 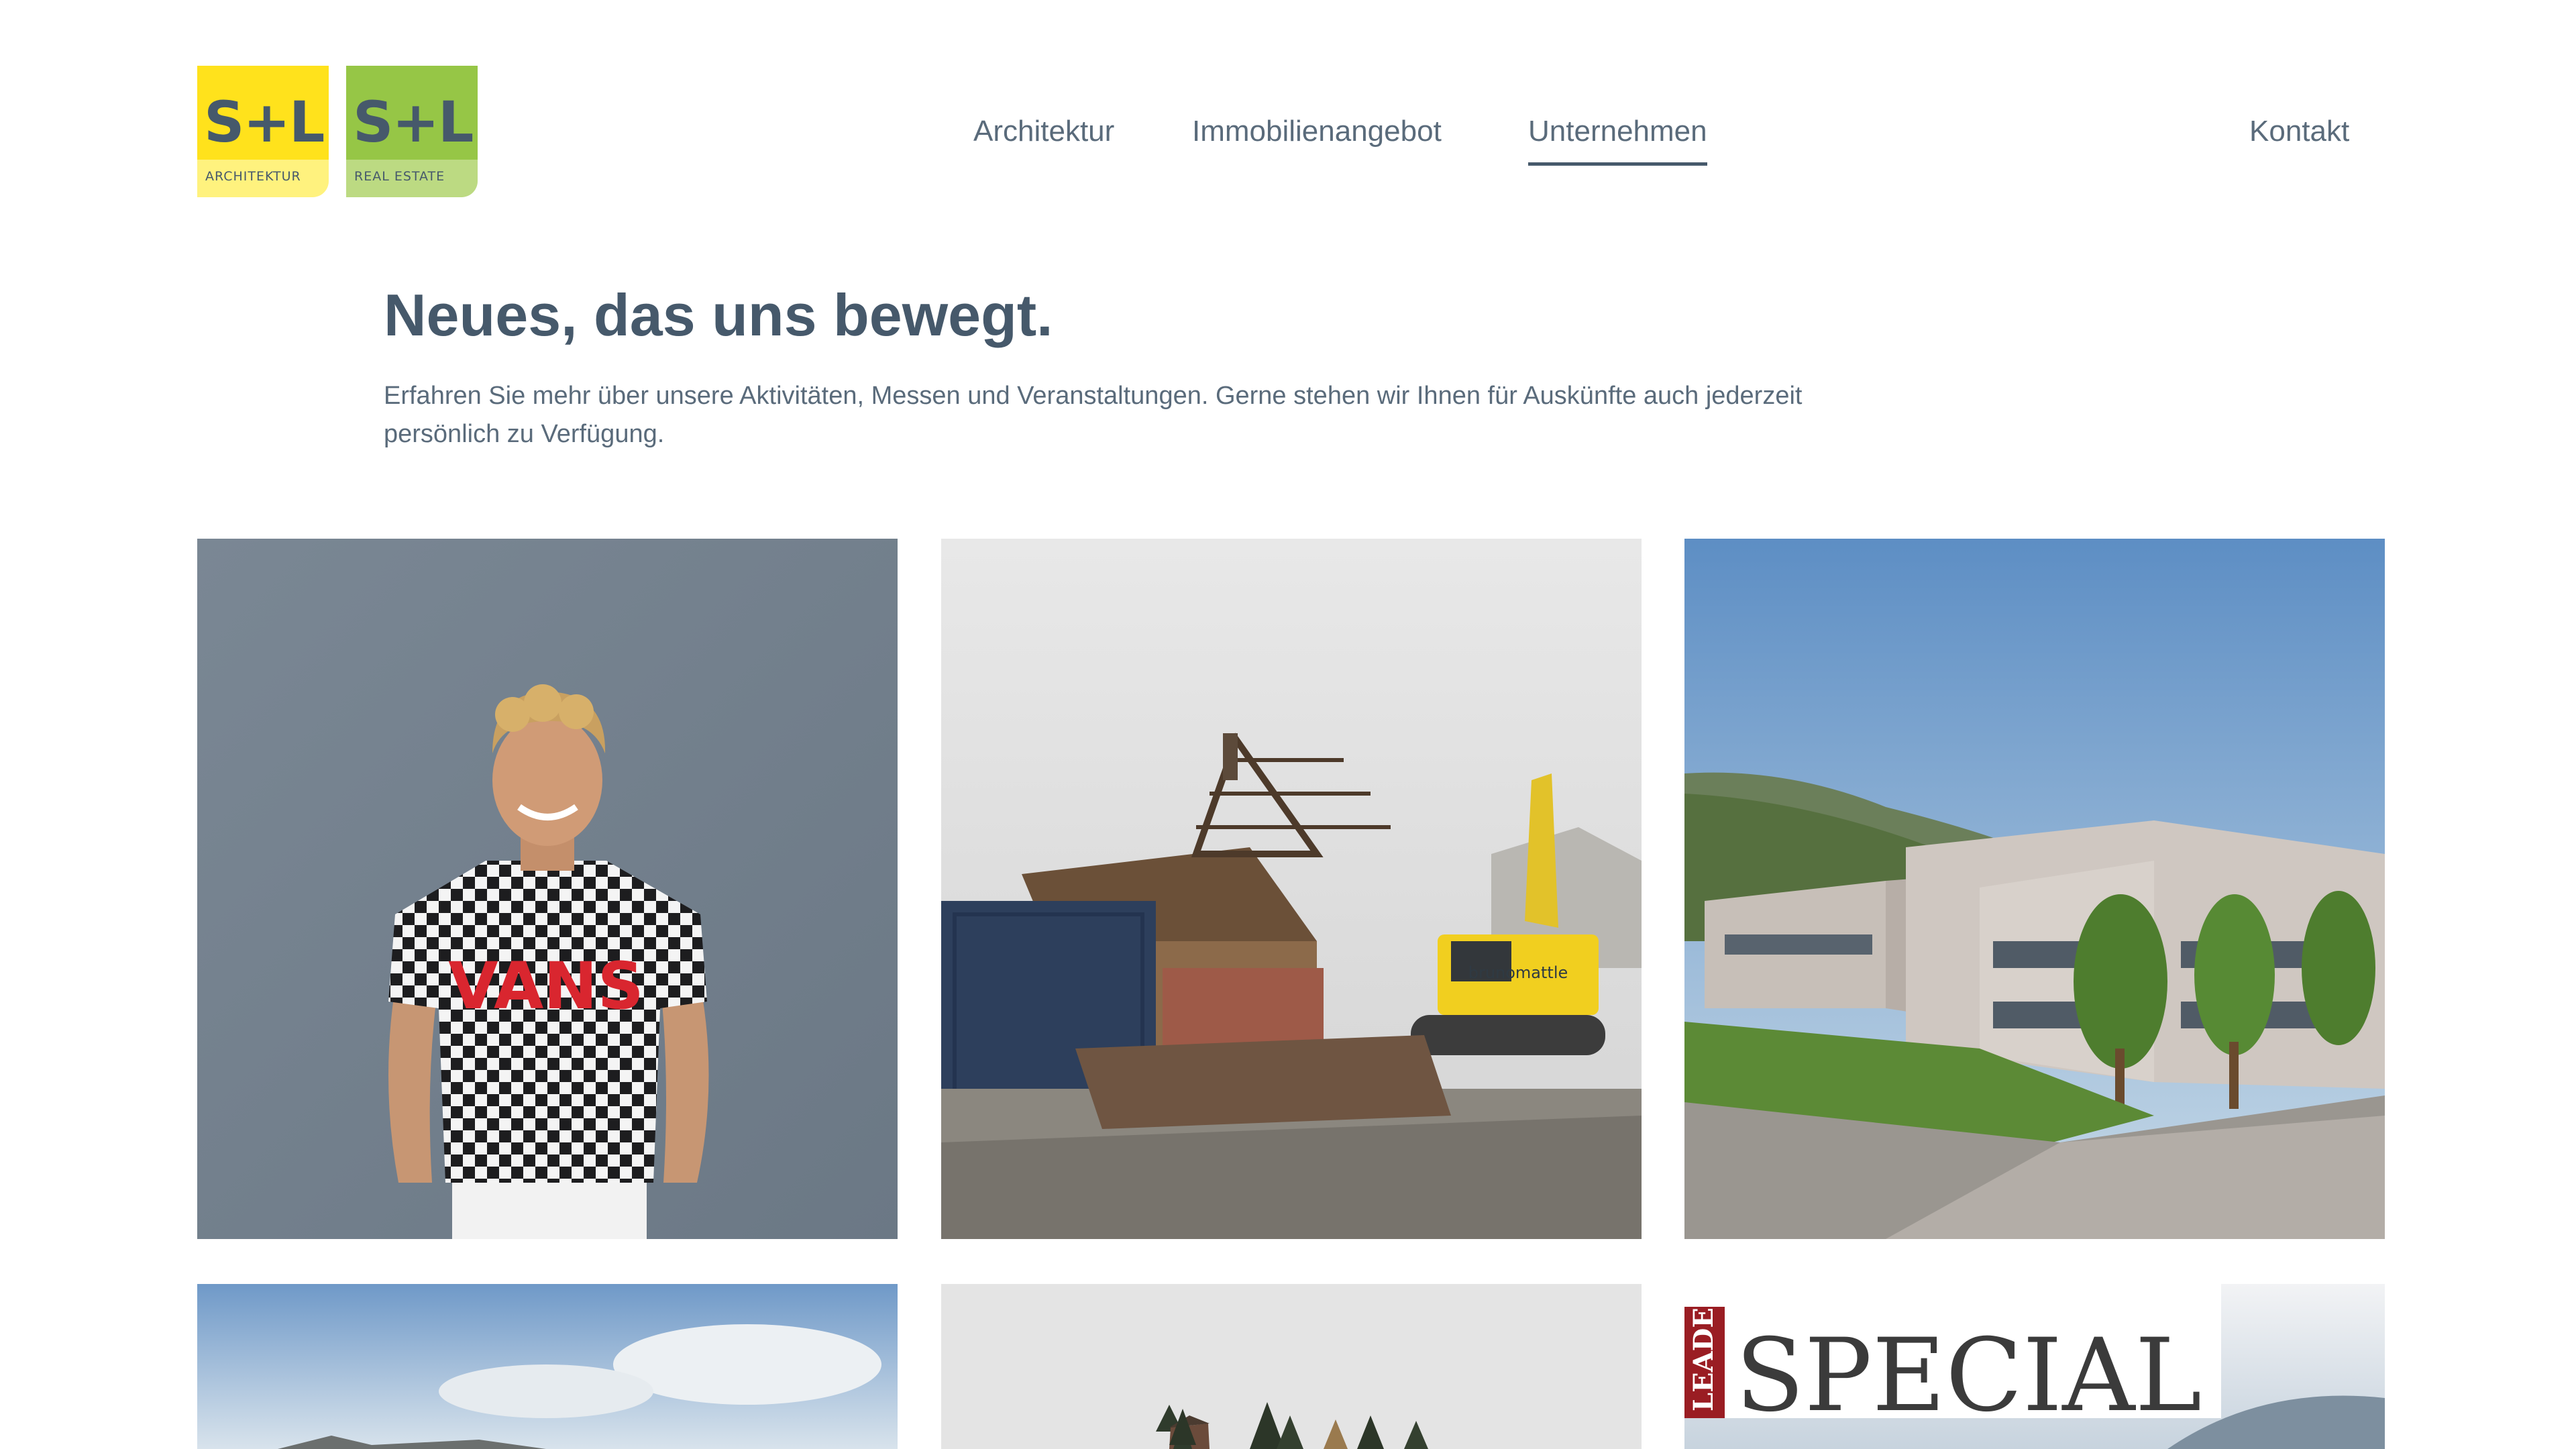 I want to click on news-tile-rendering, so click(x=2034, y=889).